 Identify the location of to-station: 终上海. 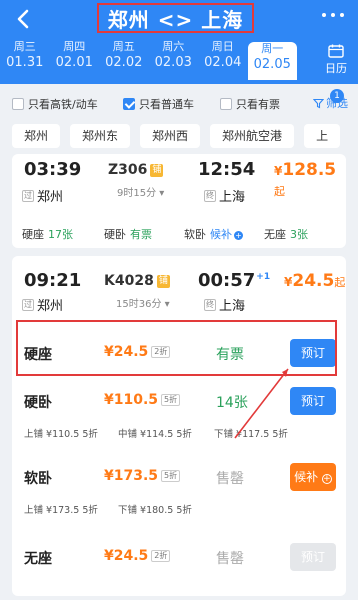
(224, 304).